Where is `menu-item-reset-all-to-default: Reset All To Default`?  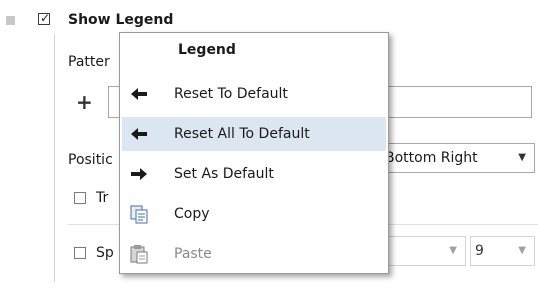 menu-item-reset-all-to-default: Reset All To Default is located at coordinates (254, 134).